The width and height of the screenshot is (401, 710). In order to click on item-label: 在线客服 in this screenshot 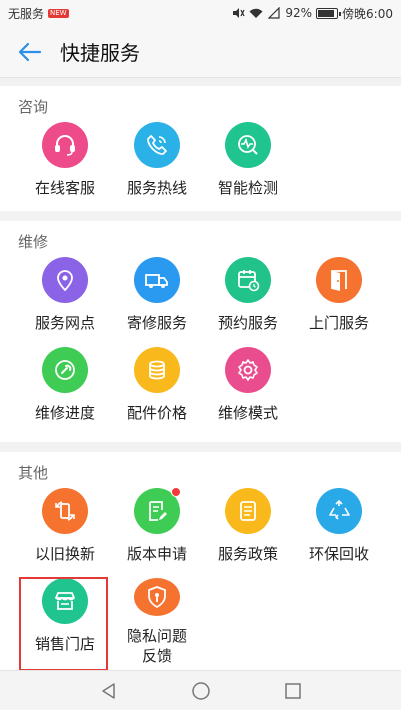, I will do `click(64, 188)`.